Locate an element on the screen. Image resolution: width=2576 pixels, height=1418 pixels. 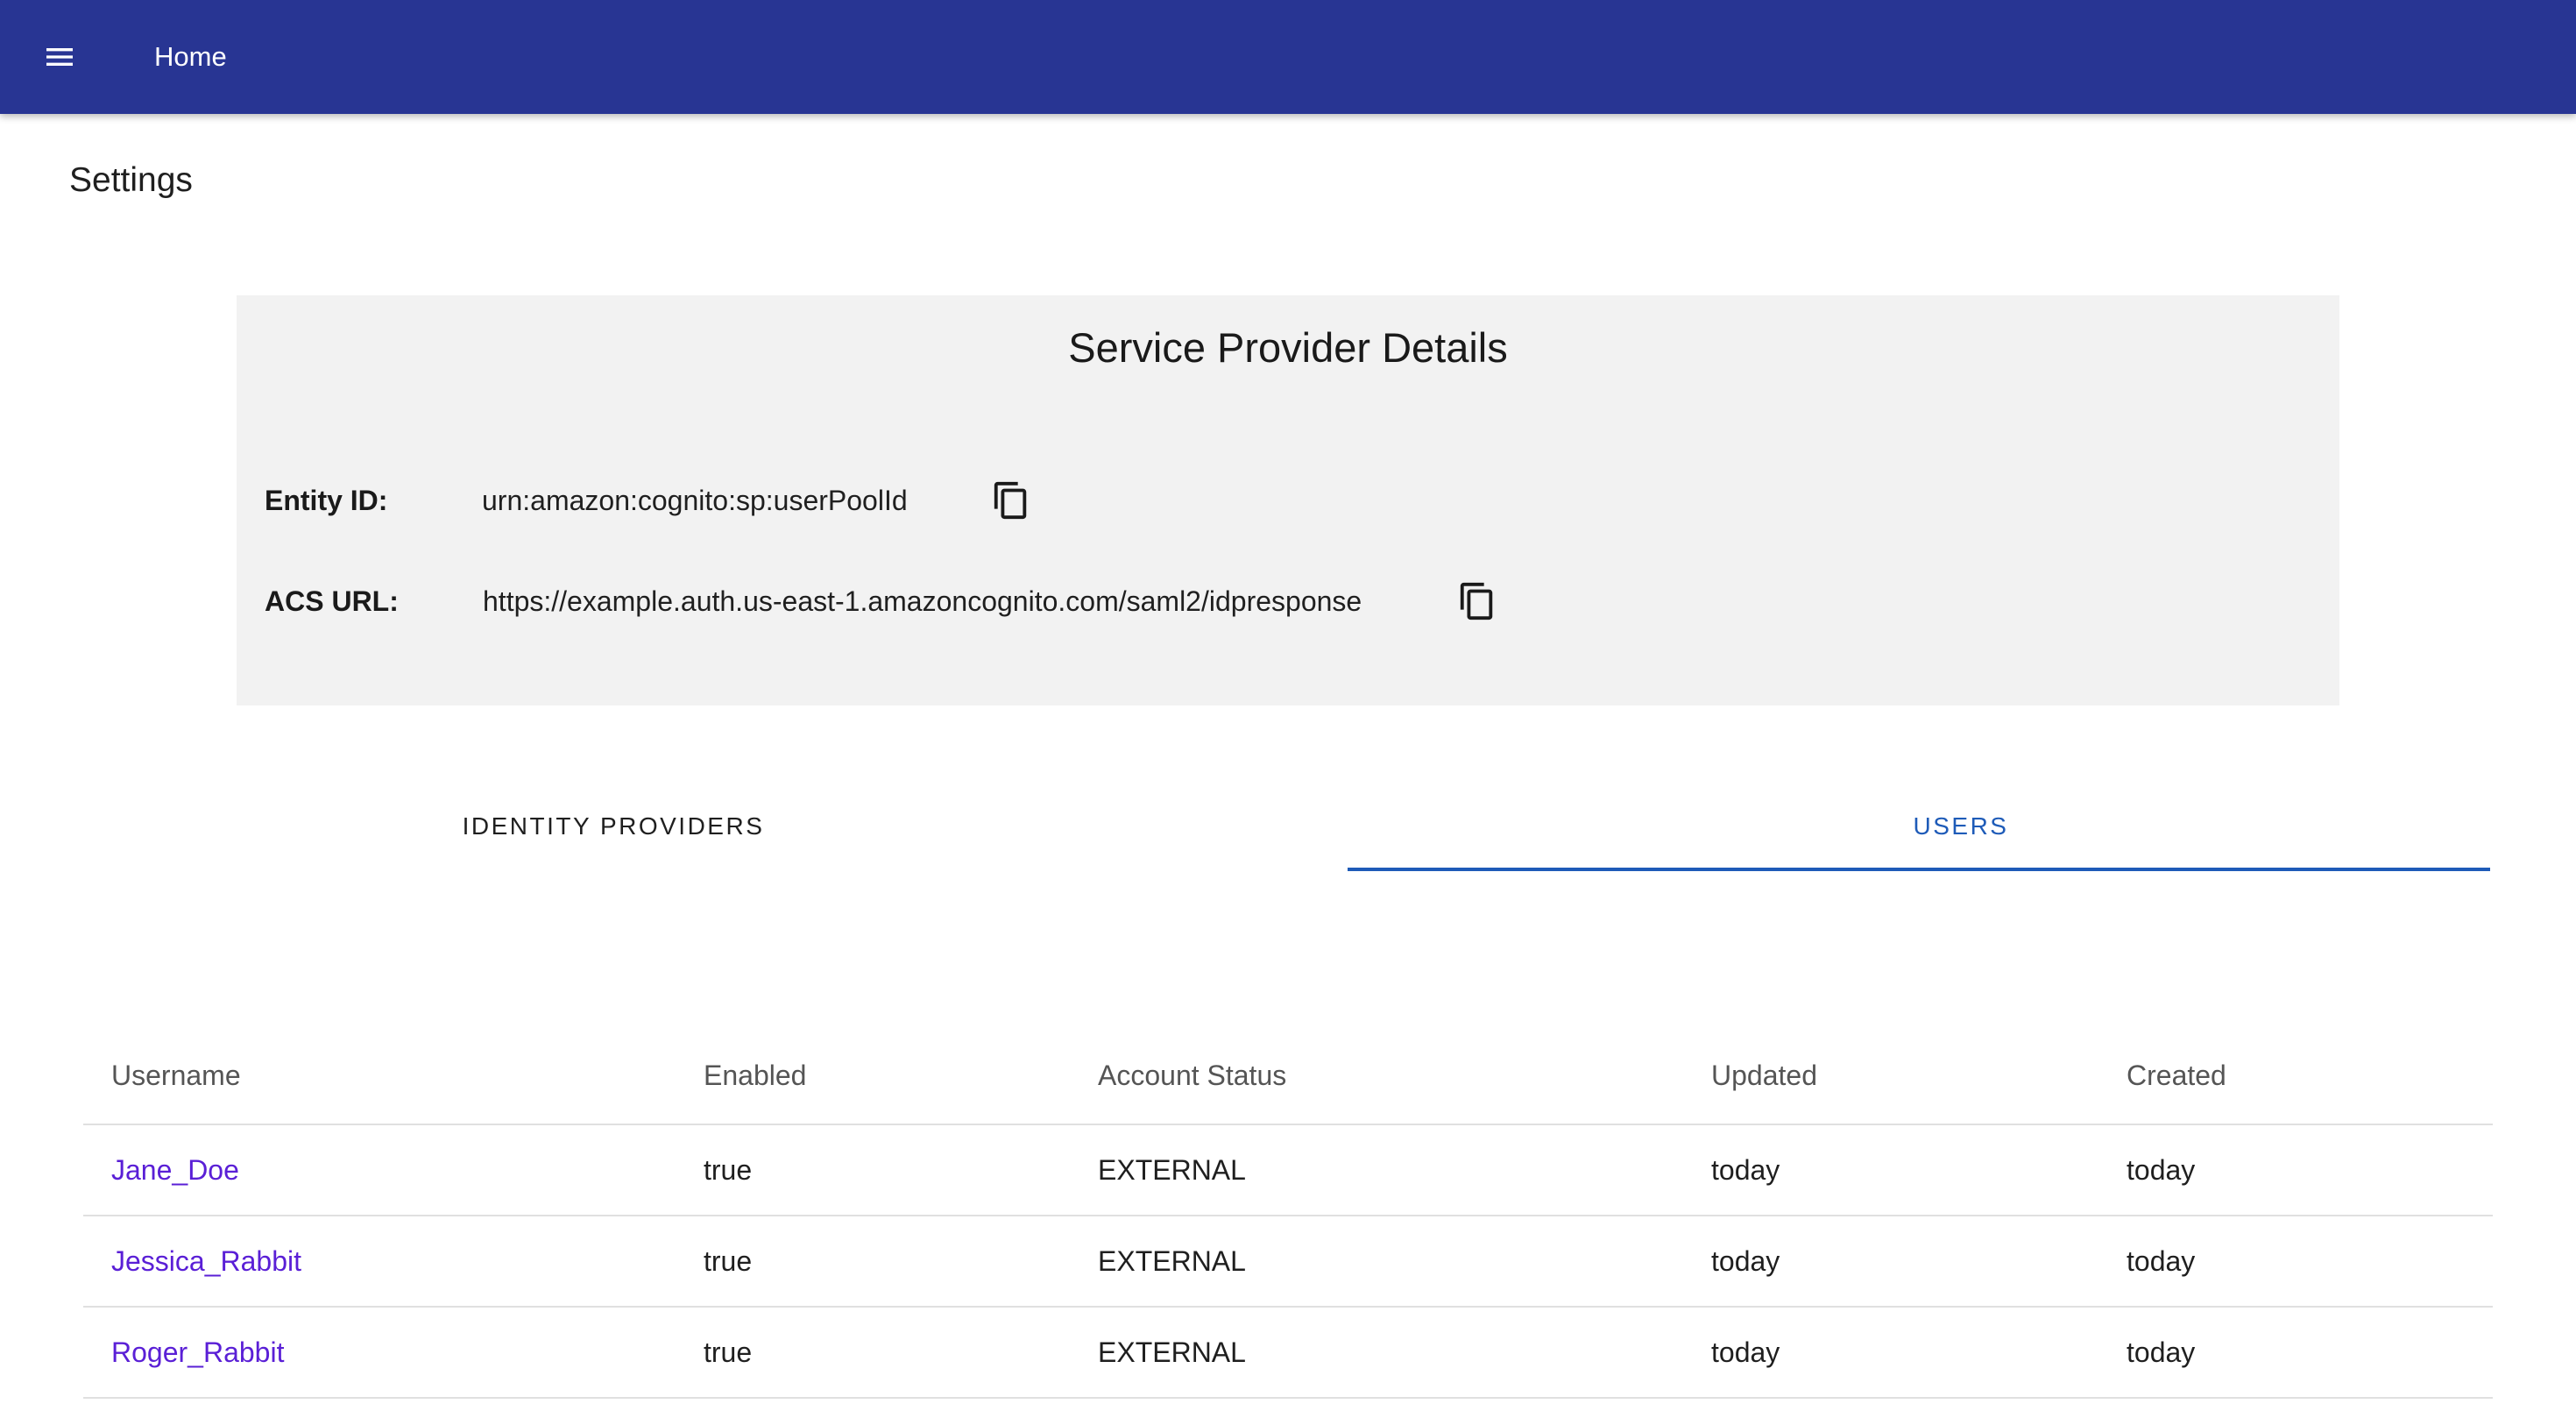
app-bar-title: Home is located at coordinates (190, 57).